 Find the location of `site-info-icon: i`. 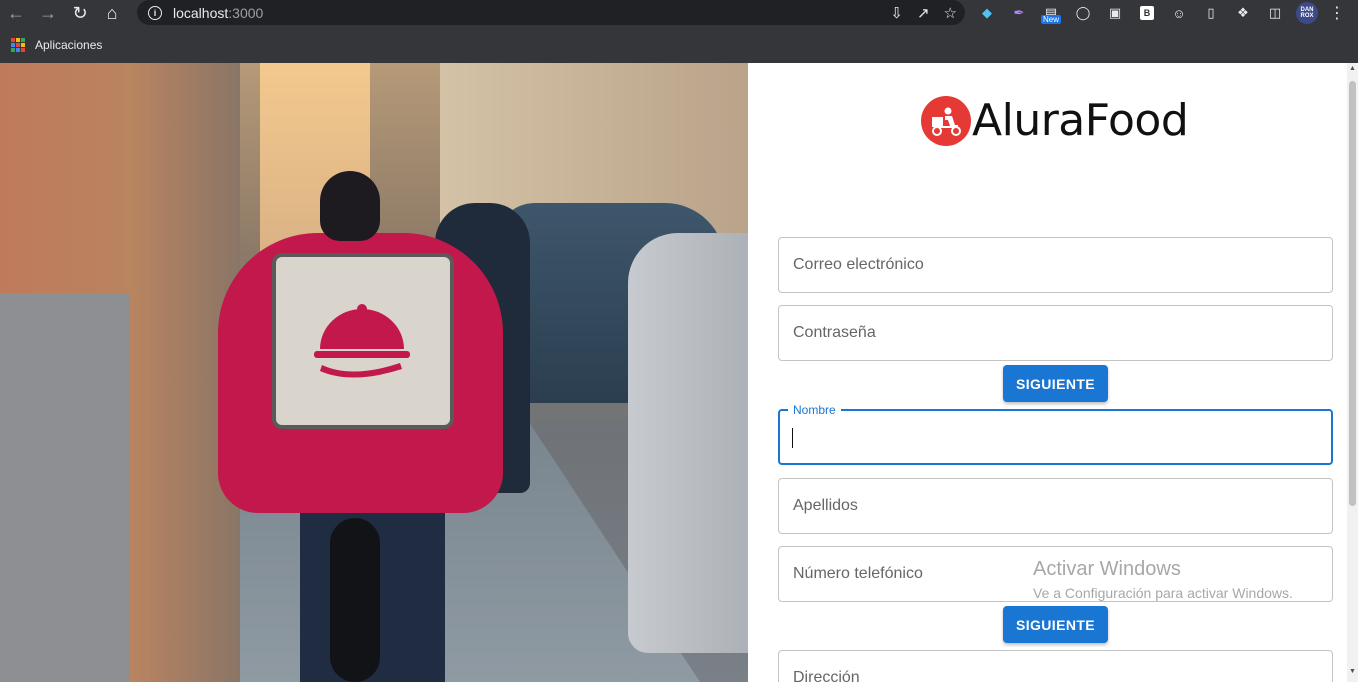

site-info-icon: i is located at coordinates (155, 12).